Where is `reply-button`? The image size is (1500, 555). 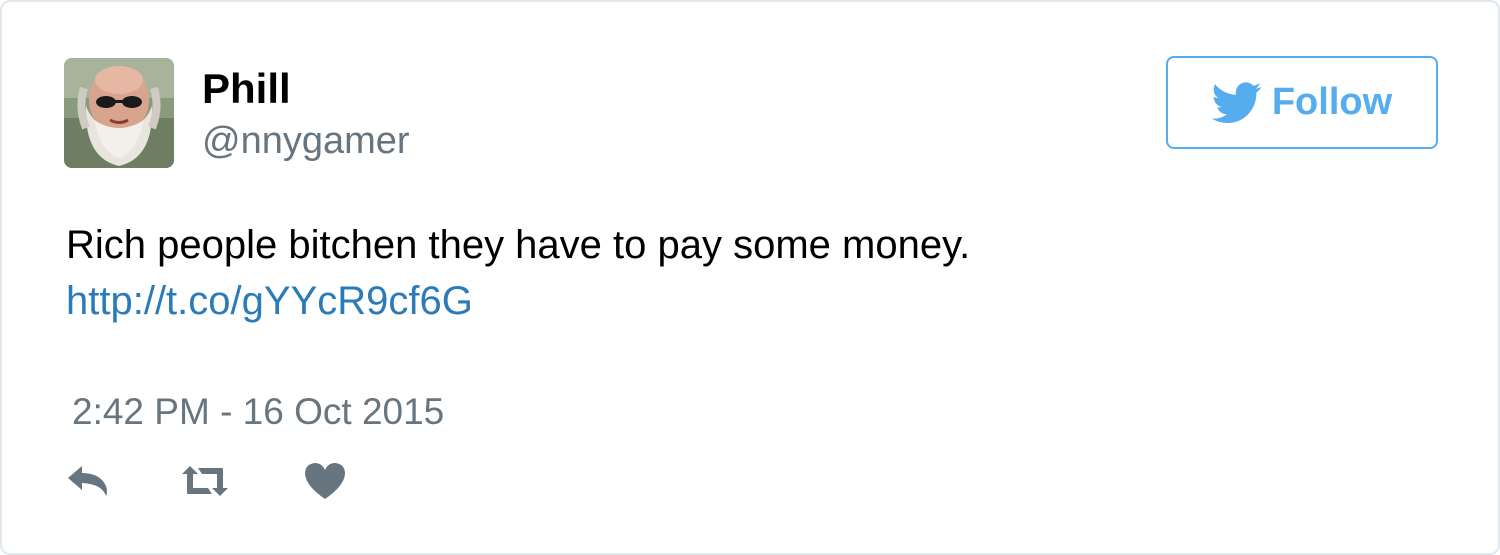
reply-button is located at coordinates (88, 481).